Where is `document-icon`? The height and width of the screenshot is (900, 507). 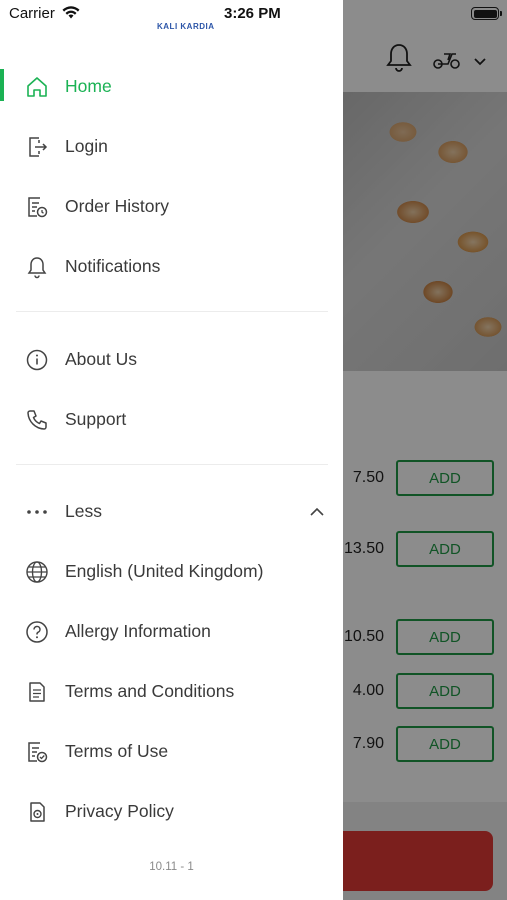 document-icon is located at coordinates (37, 692).